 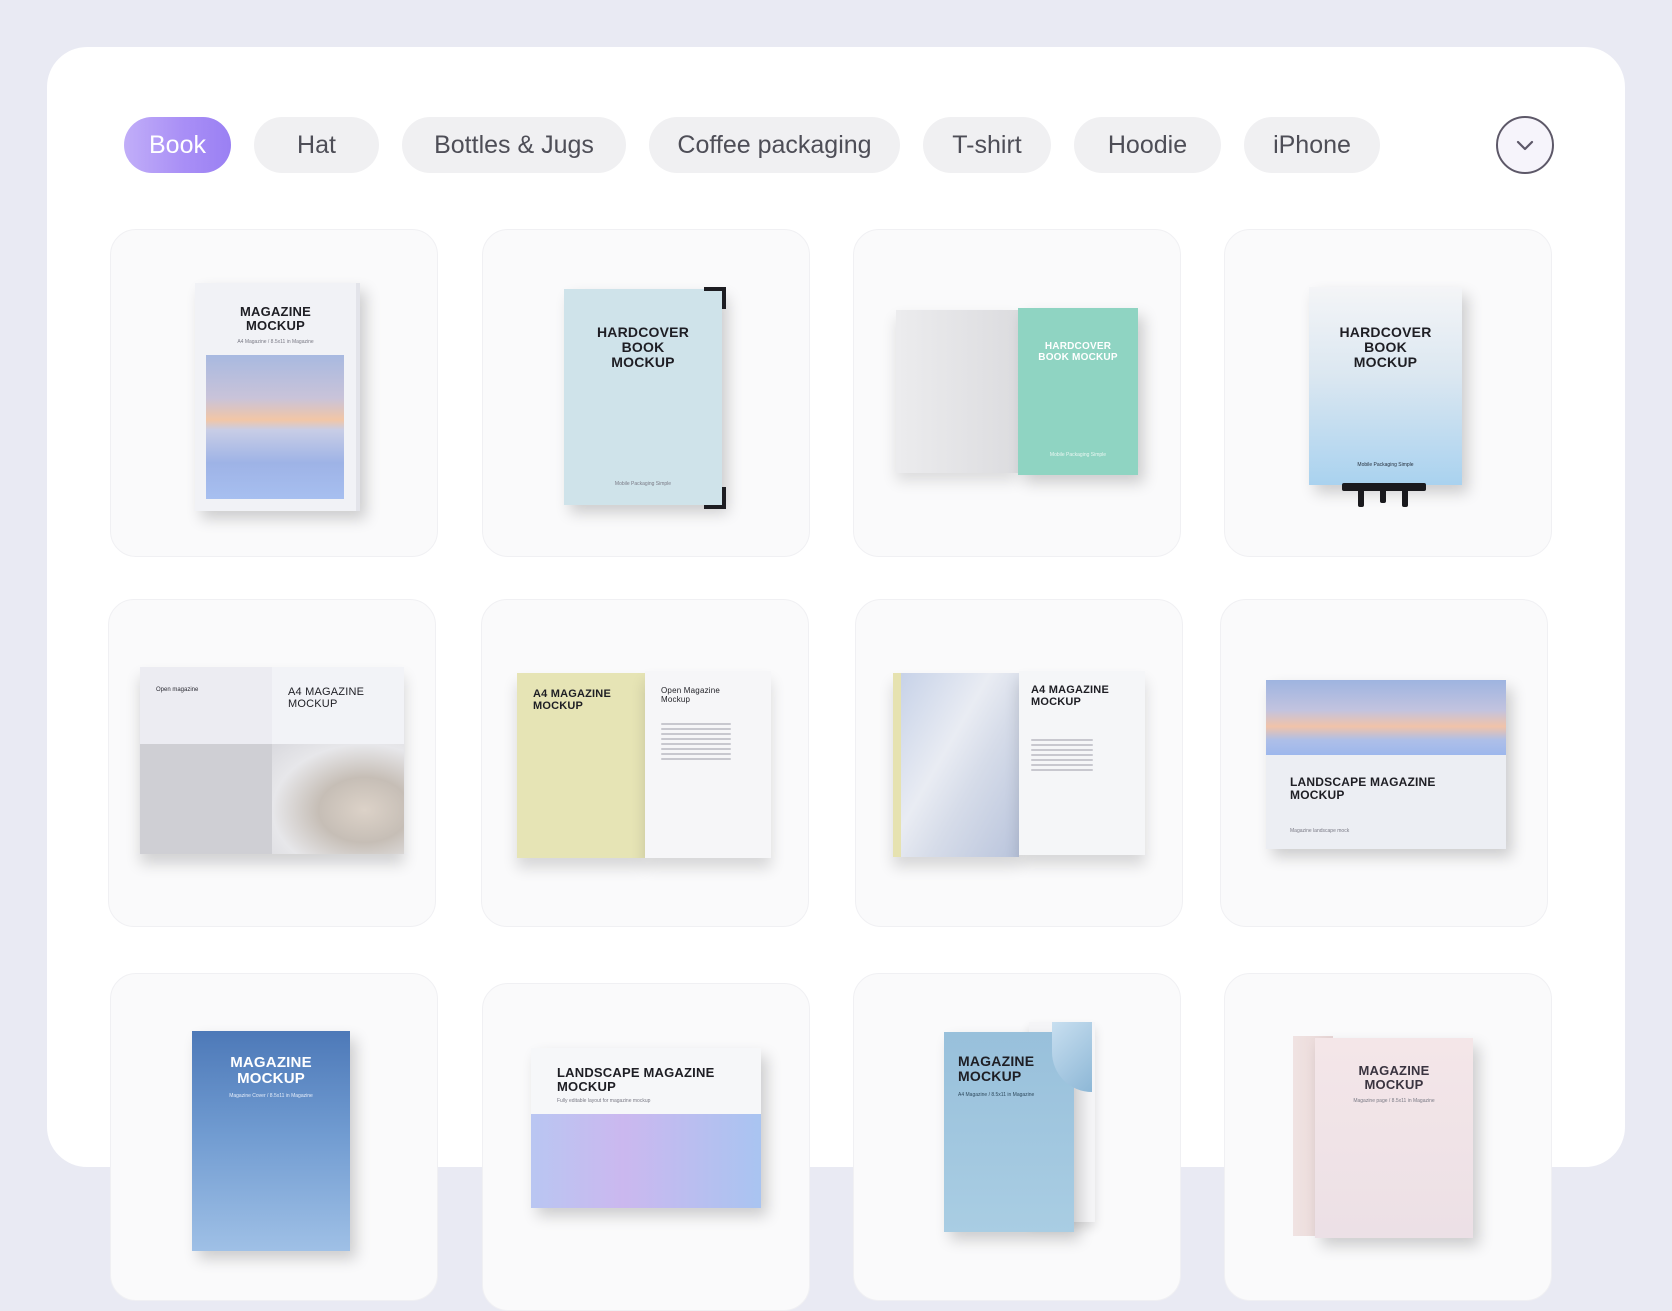 What do you see at coordinates (715, 298) in the screenshot?
I see `corner-protector-top` at bounding box center [715, 298].